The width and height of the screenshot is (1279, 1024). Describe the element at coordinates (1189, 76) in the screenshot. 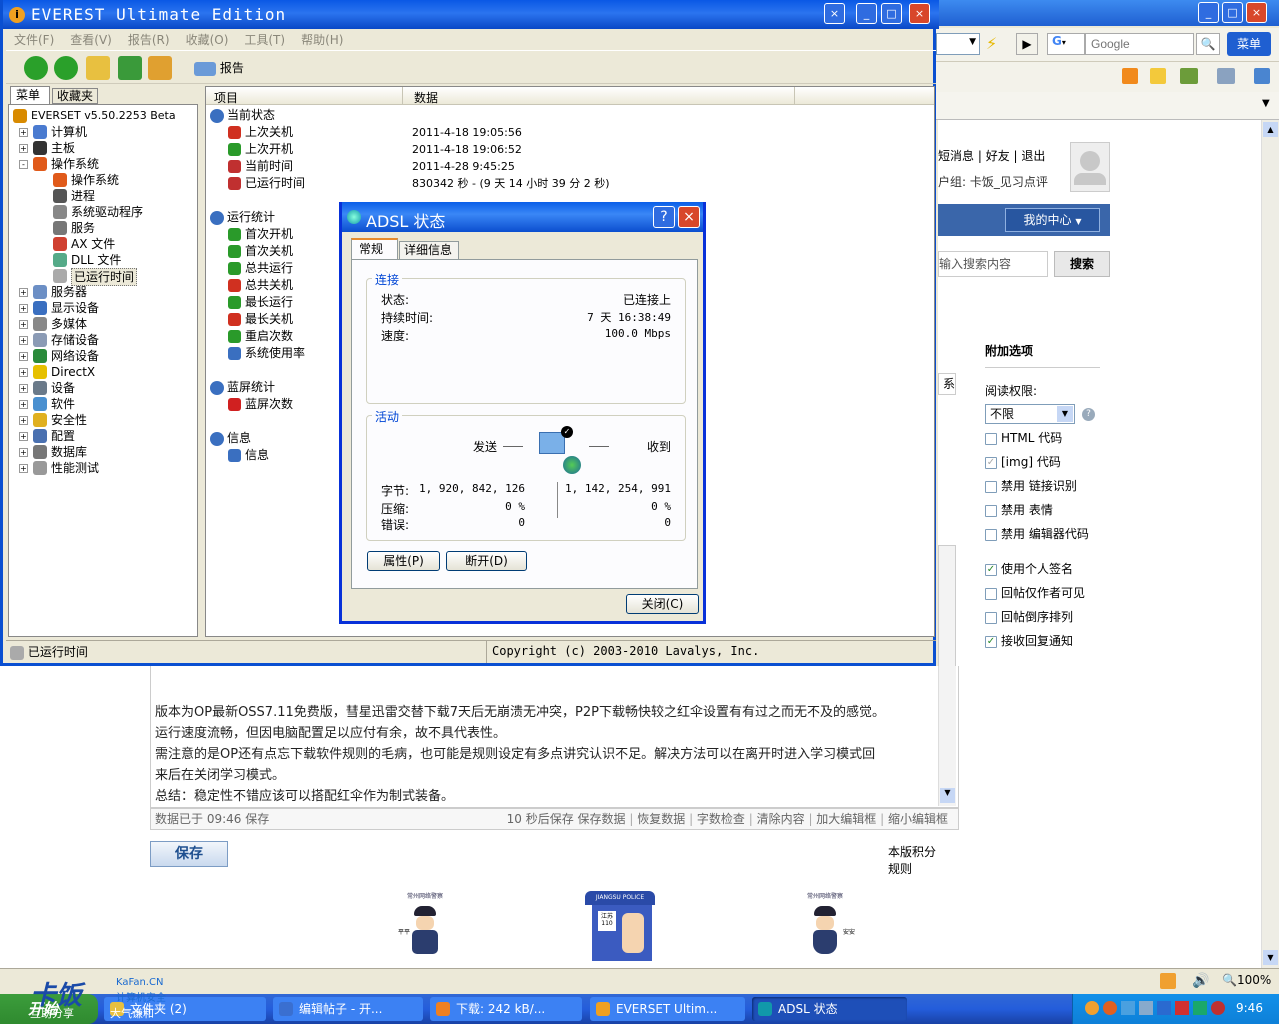

I see `print-icon` at that location.